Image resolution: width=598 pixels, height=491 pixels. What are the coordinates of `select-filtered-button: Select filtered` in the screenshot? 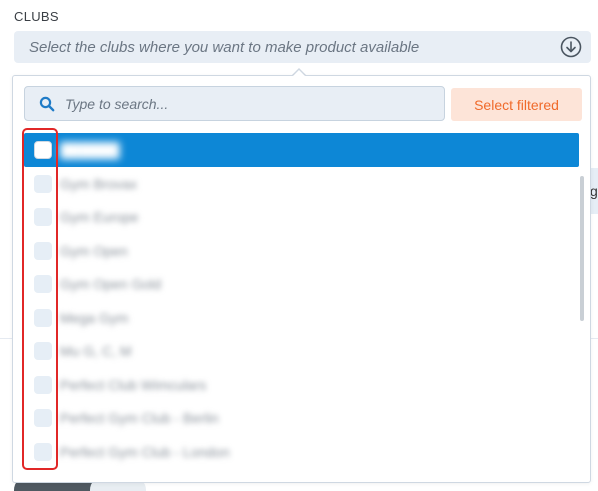 It's located at (516, 104).